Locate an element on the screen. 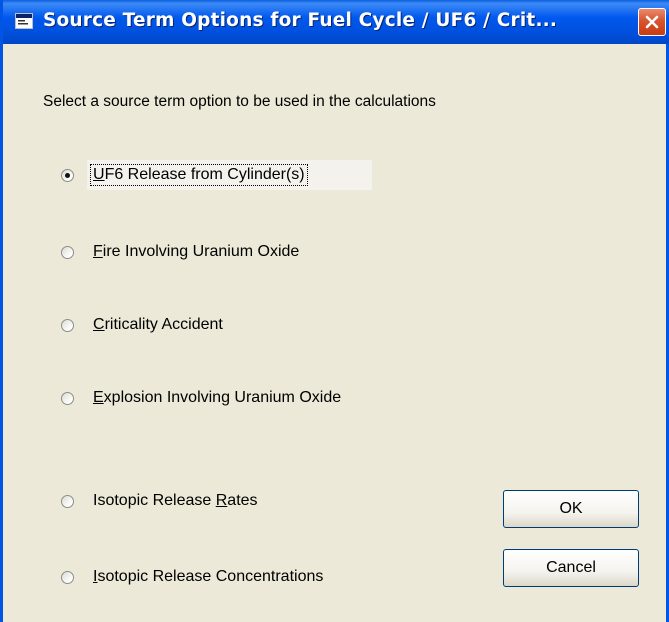 The width and height of the screenshot is (669, 622). option-isotopic-release-concentrations: Isotopic Release Concentrations is located at coordinates (192, 577).